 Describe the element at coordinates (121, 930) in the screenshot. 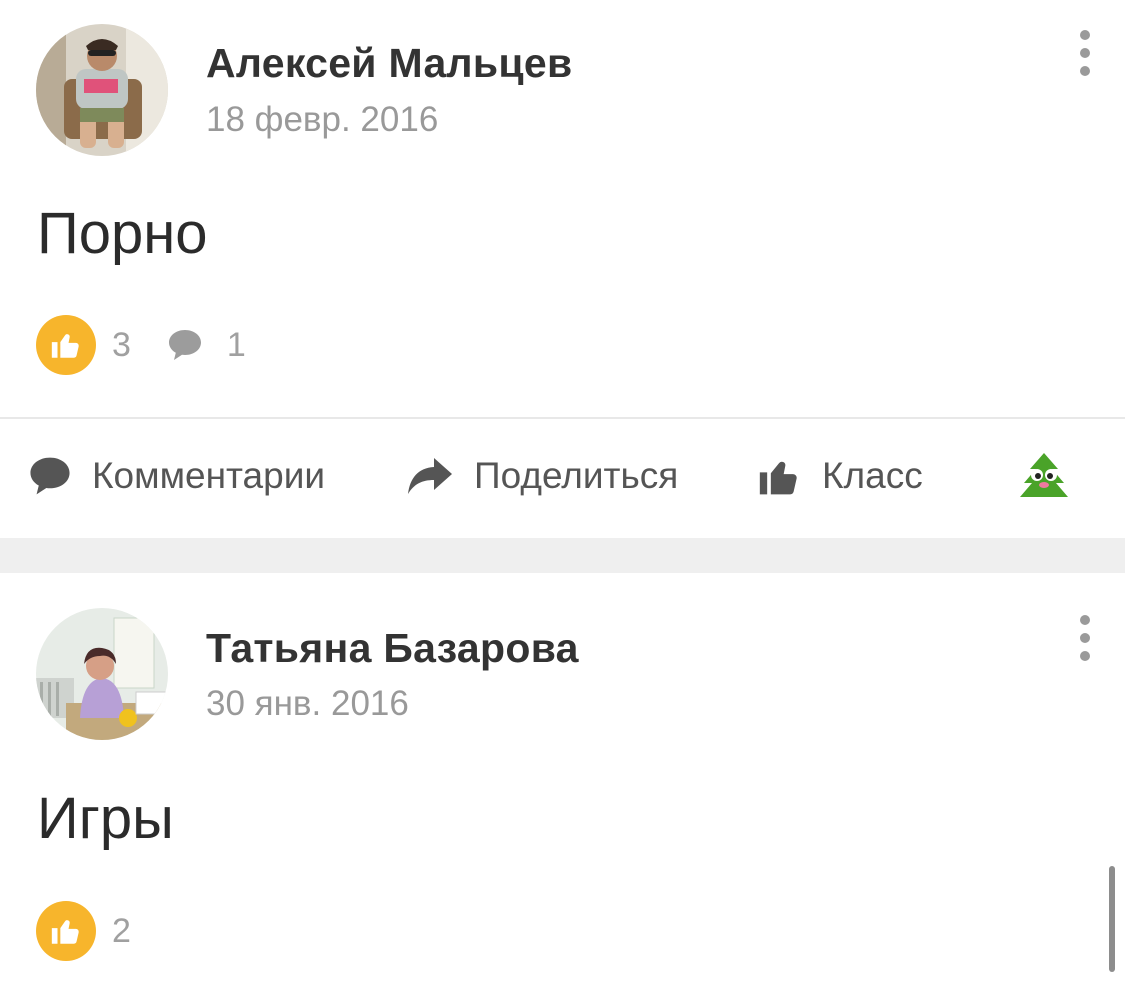

I see `like-count: 2` at that location.